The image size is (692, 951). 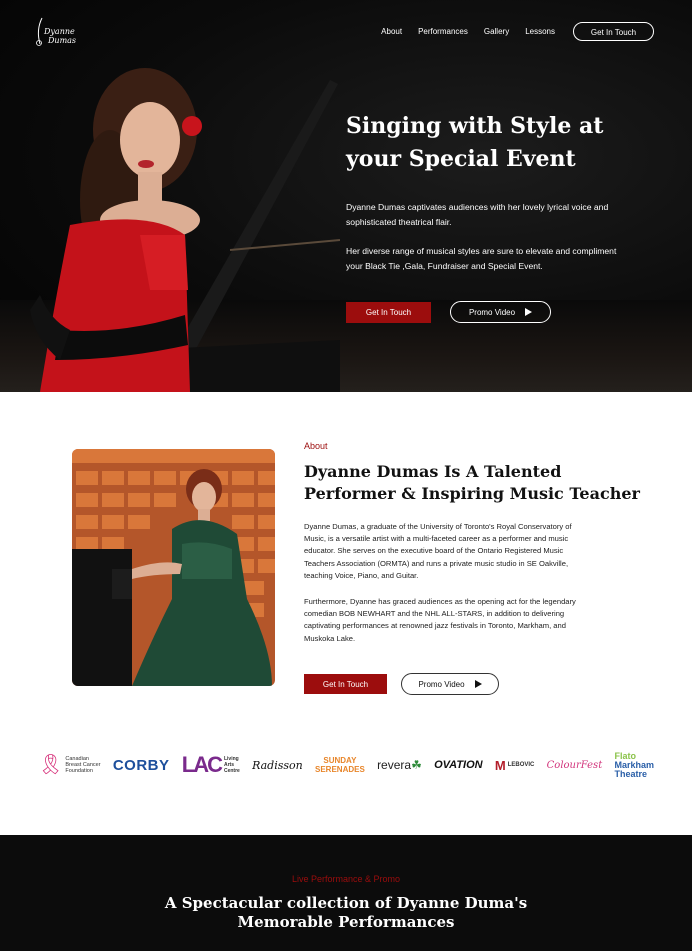 I want to click on hero-get-in-touch-button: Get In Touch, so click(x=388, y=312).